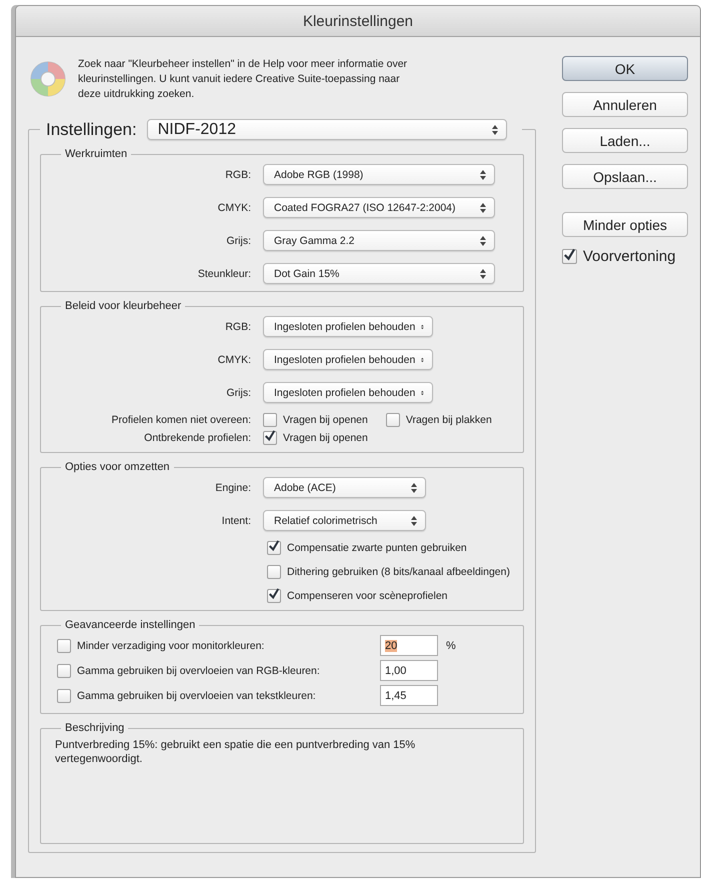  I want to click on field-label: Steunkleur:, so click(223, 274).